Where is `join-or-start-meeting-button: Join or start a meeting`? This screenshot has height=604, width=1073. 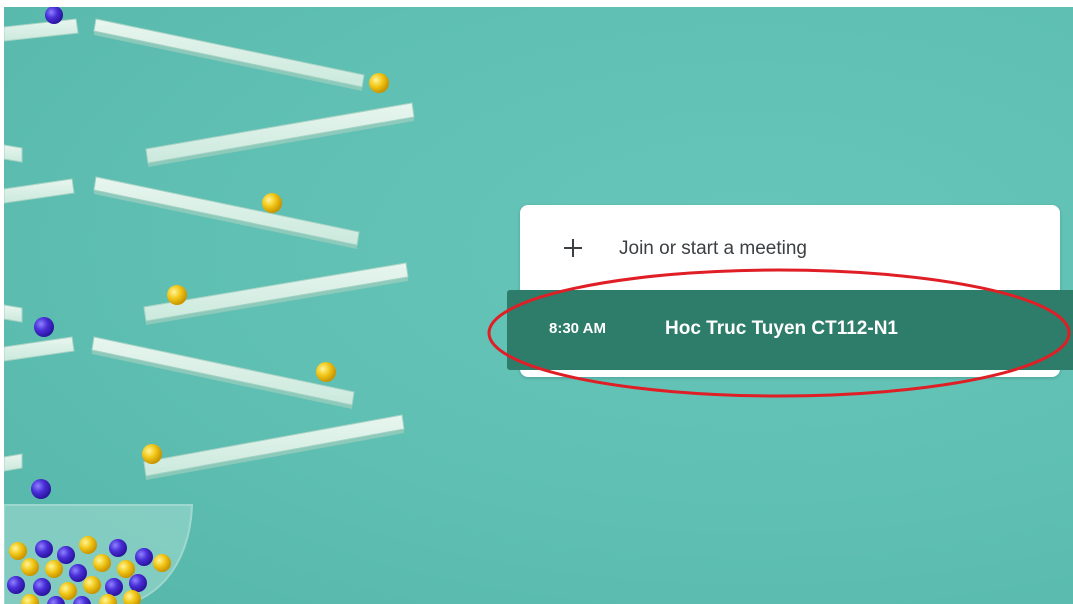 join-or-start-meeting-button: Join or start a meeting is located at coordinates (790, 249).